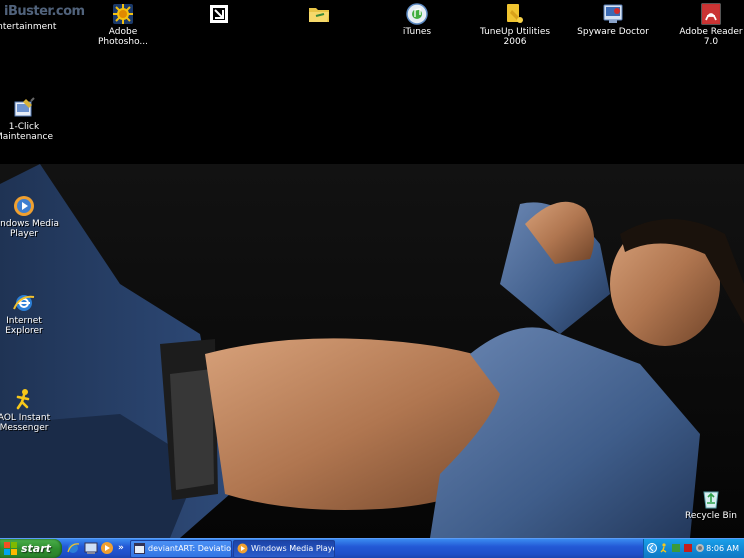  Describe the element at coordinates (139, 548) in the screenshot. I see `browser-window-icon` at that location.